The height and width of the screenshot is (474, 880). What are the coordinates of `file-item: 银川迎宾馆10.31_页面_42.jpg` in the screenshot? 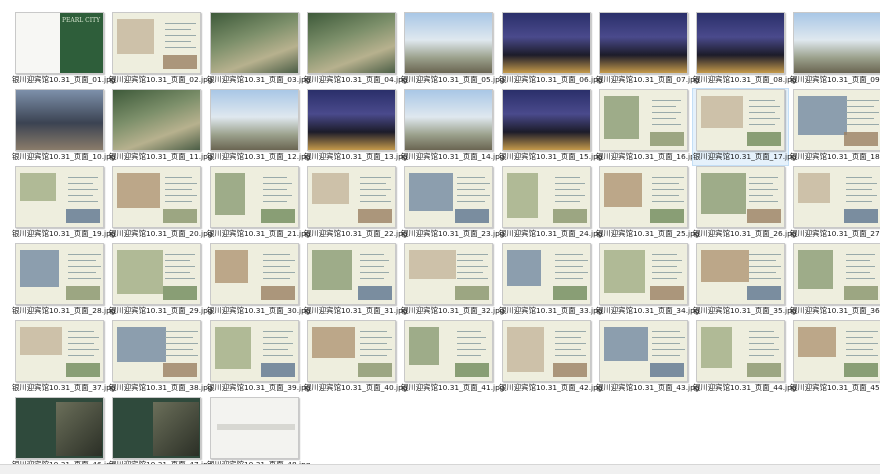 It's located at (550, 358).